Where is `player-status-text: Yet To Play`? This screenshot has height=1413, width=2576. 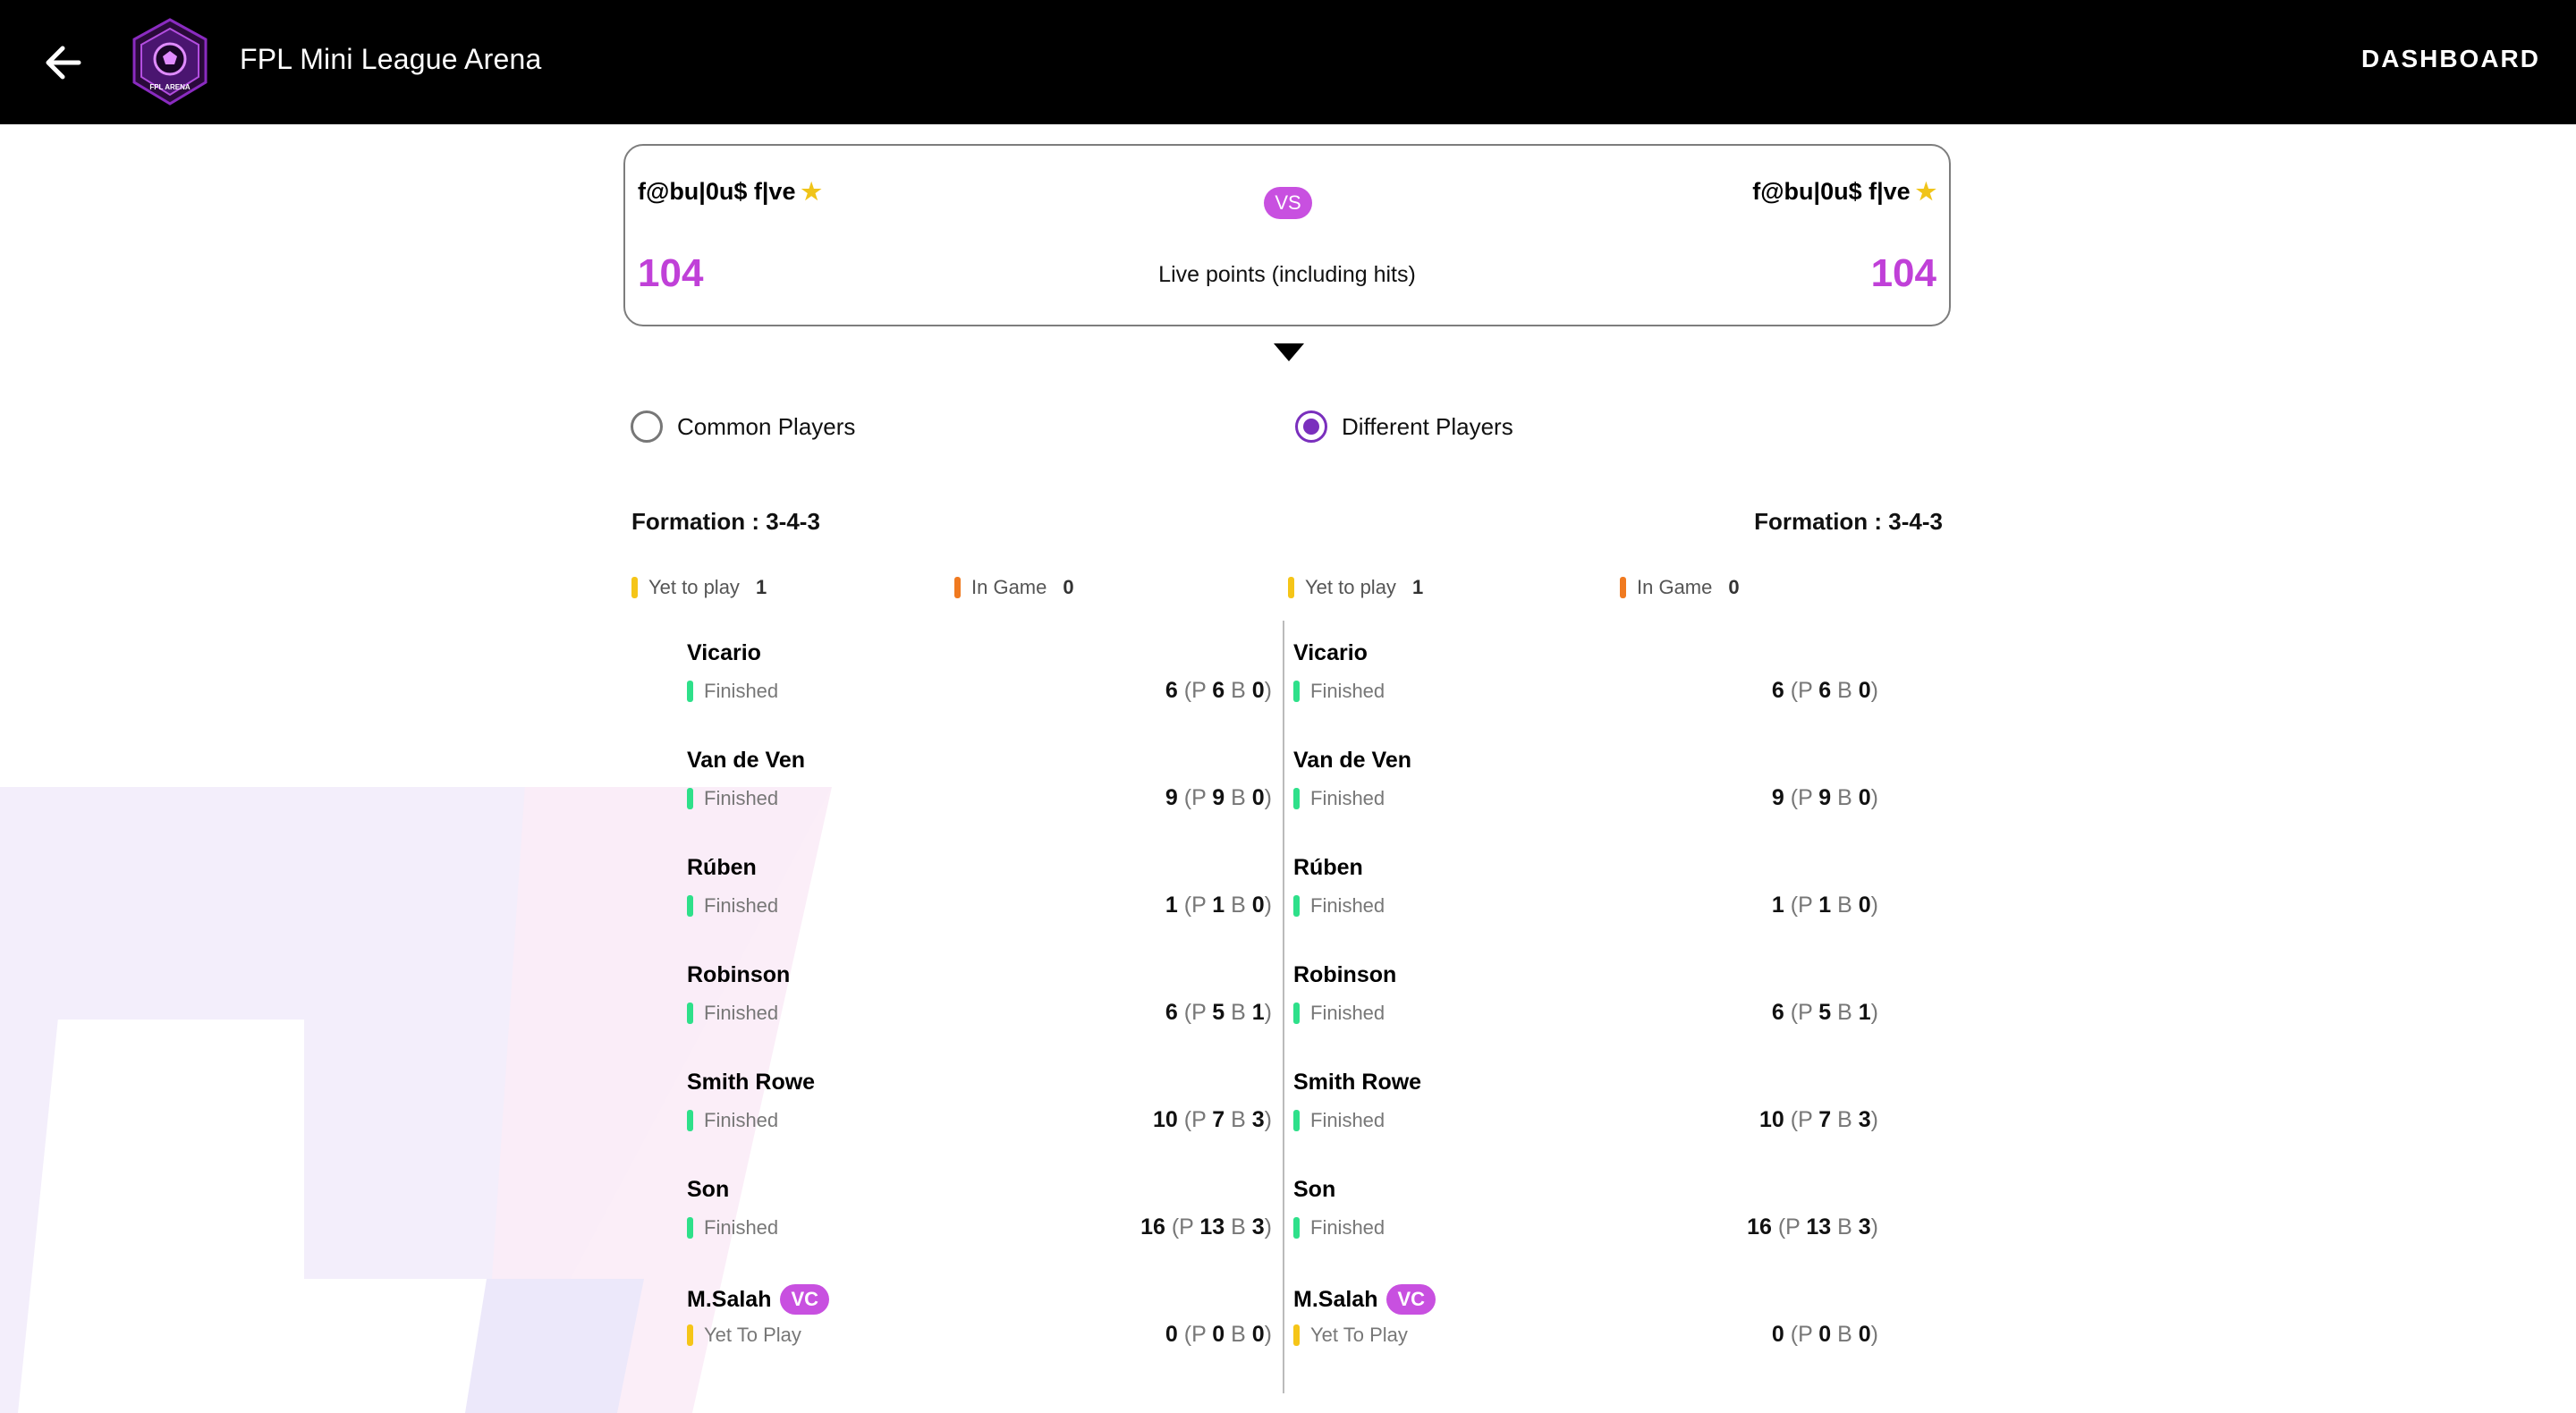 player-status-text: Yet To Play is located at coordinates (752, 1335).